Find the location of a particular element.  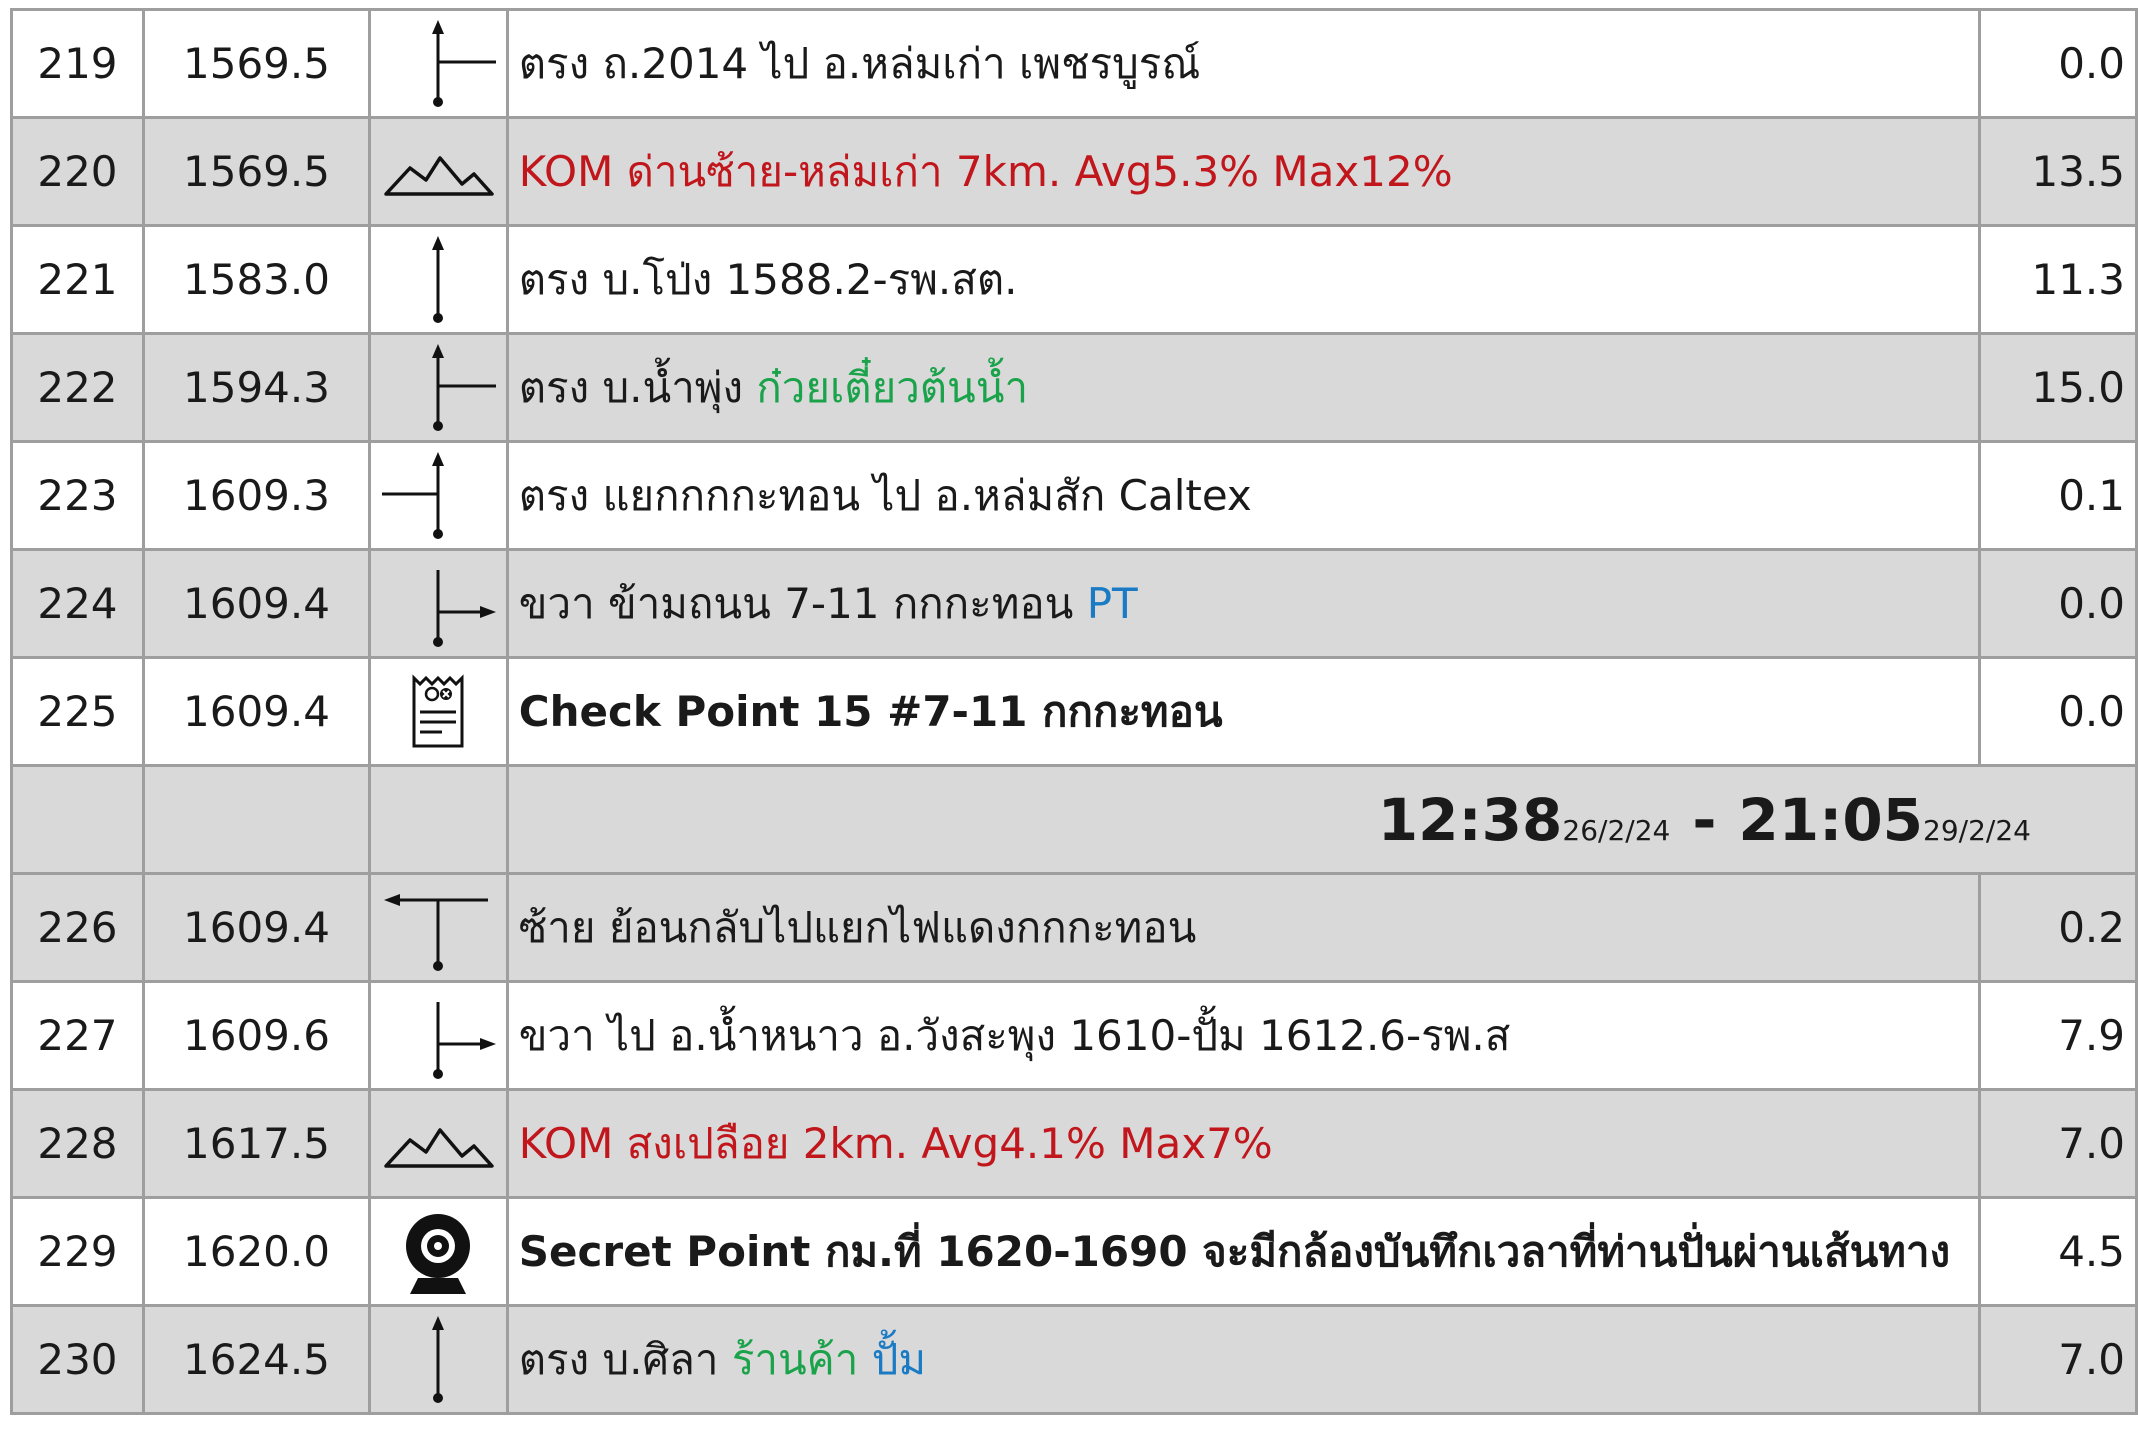

checkpoint-time-row: 12:3826/2/24-21:0529/2/24 is located at coordinates (1074, 819).